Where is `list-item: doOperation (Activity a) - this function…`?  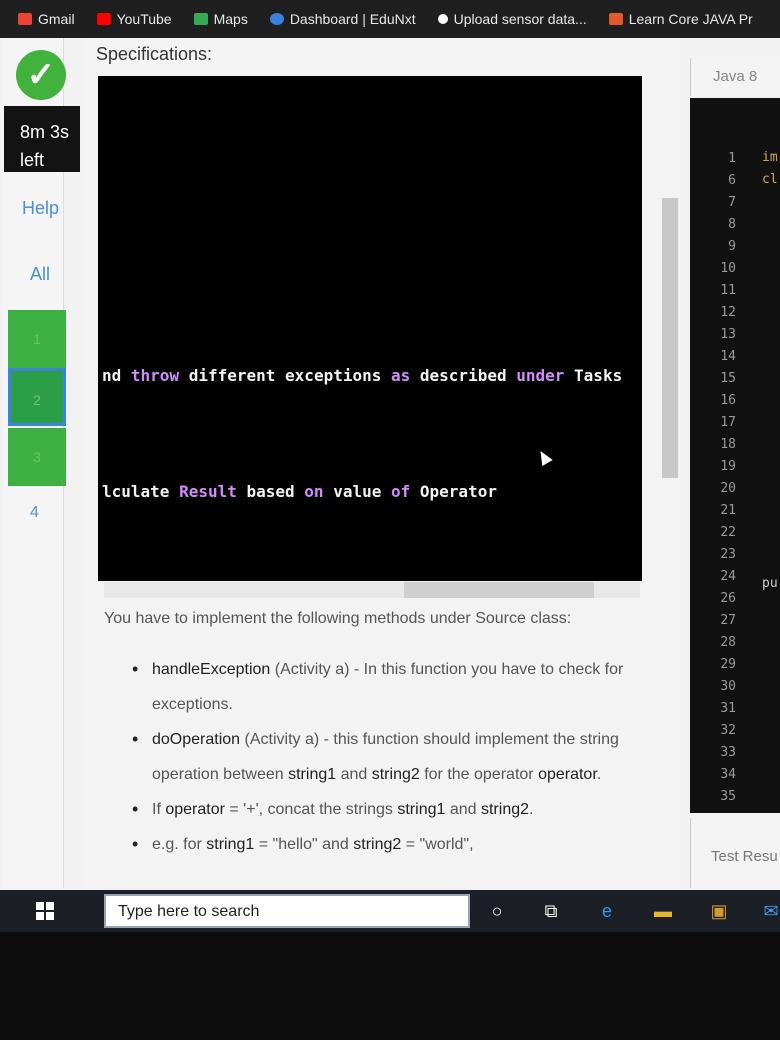
list-item: doOperation (Activity a) - this function… is located at coordinates (382, 757).